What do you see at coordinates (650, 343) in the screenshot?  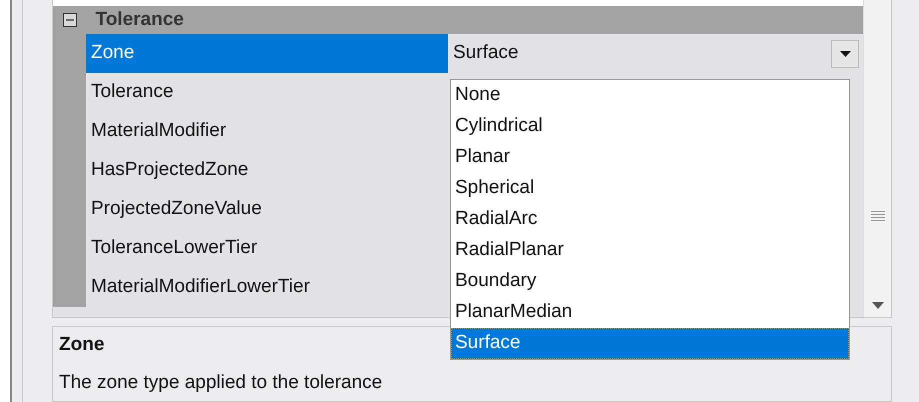 I see `dropdown-option: Surface` at bounding box center [650, 343].